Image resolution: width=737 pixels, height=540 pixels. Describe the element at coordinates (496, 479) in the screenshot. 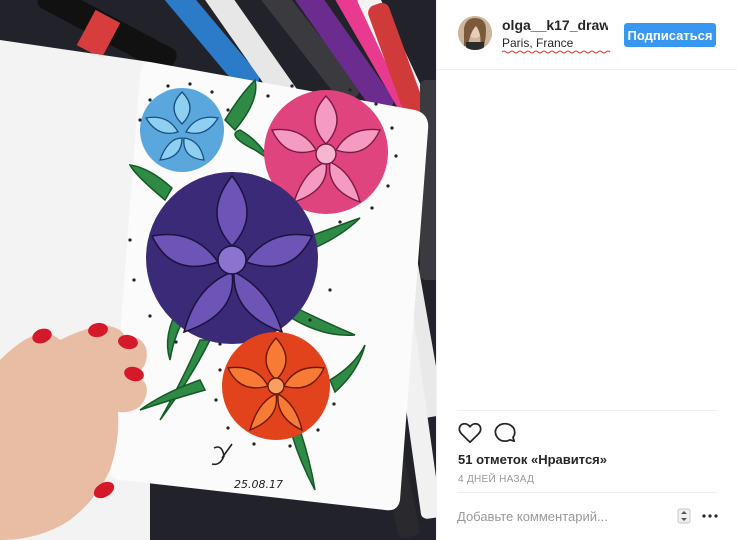

I see `post-time: 4 ДНЕЙ НАЗАД` at that location.